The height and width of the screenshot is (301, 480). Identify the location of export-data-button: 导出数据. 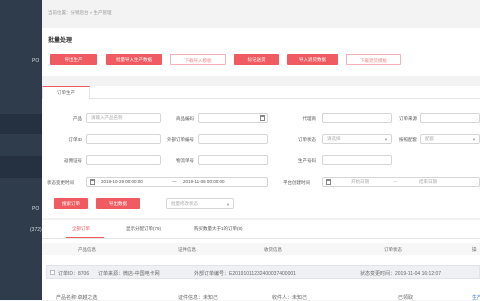
(118, 203).